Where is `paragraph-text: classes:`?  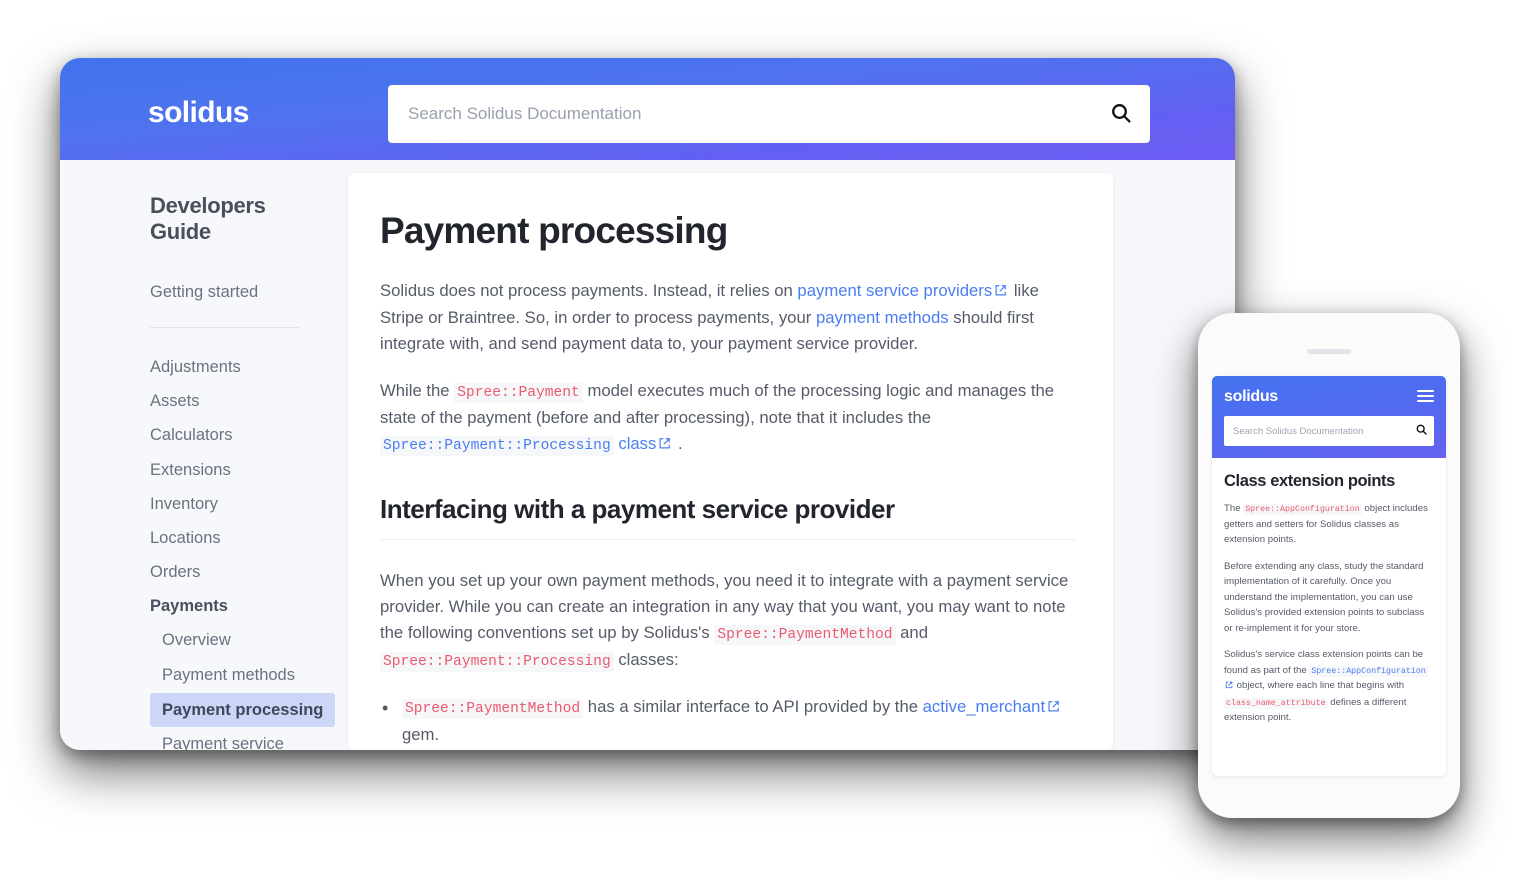
paragraph-text: classes: is located at coordinates (646, 660).